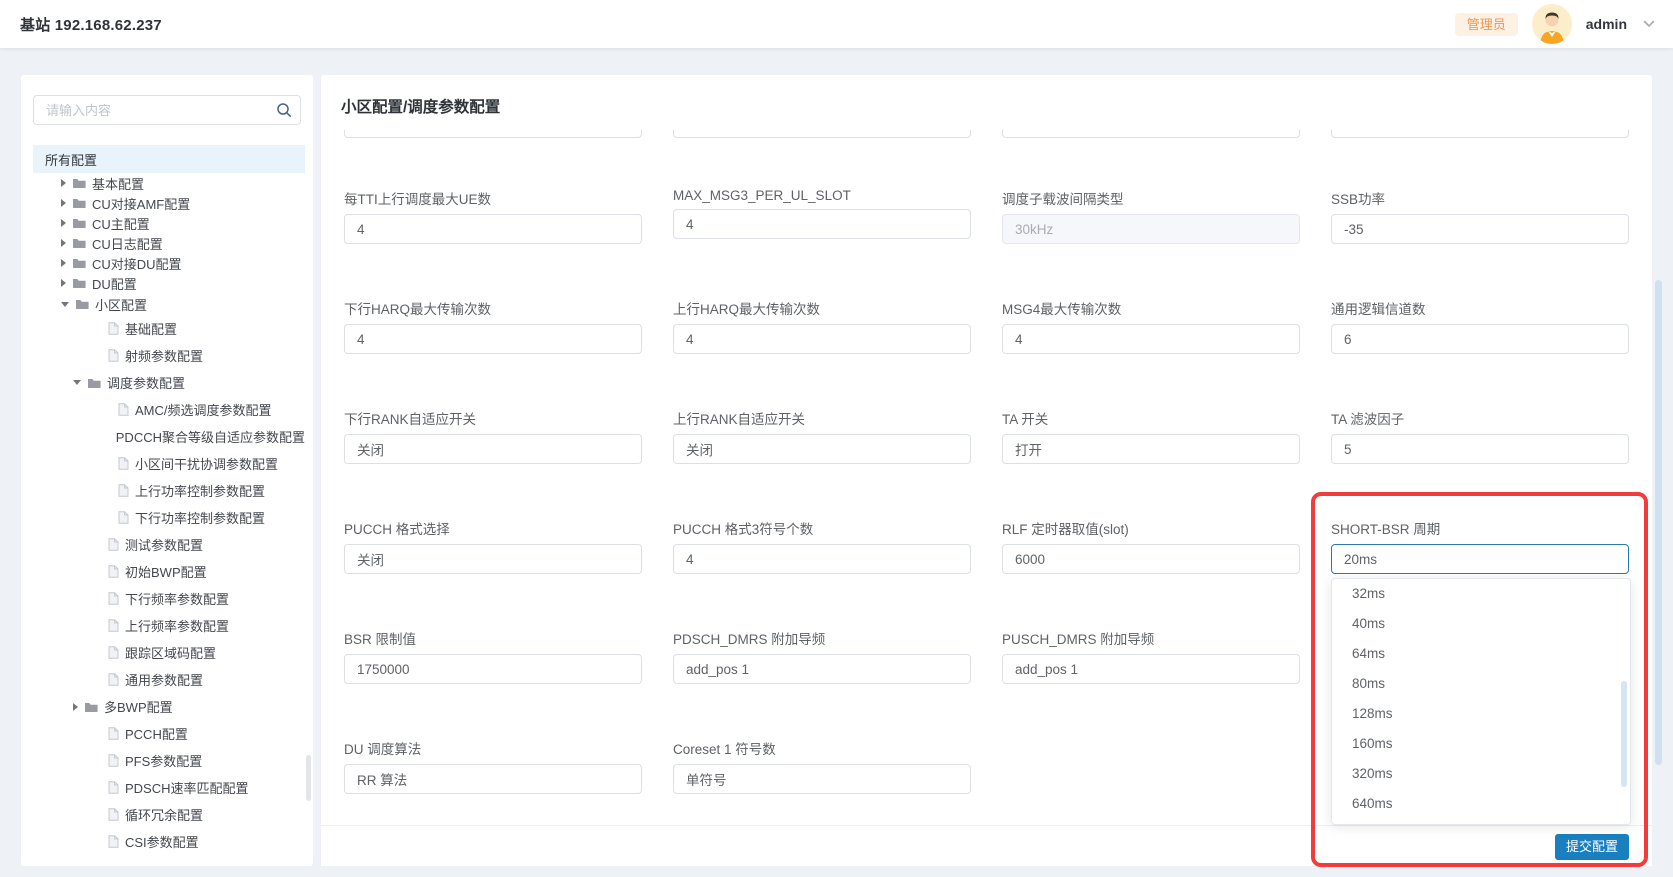 This screenshot has width=1673, height=877. What do you see at coordinates (169, 706) in the screenshot?
I see `tree-item: 多BWP配置` at bounding box center [169, 706].